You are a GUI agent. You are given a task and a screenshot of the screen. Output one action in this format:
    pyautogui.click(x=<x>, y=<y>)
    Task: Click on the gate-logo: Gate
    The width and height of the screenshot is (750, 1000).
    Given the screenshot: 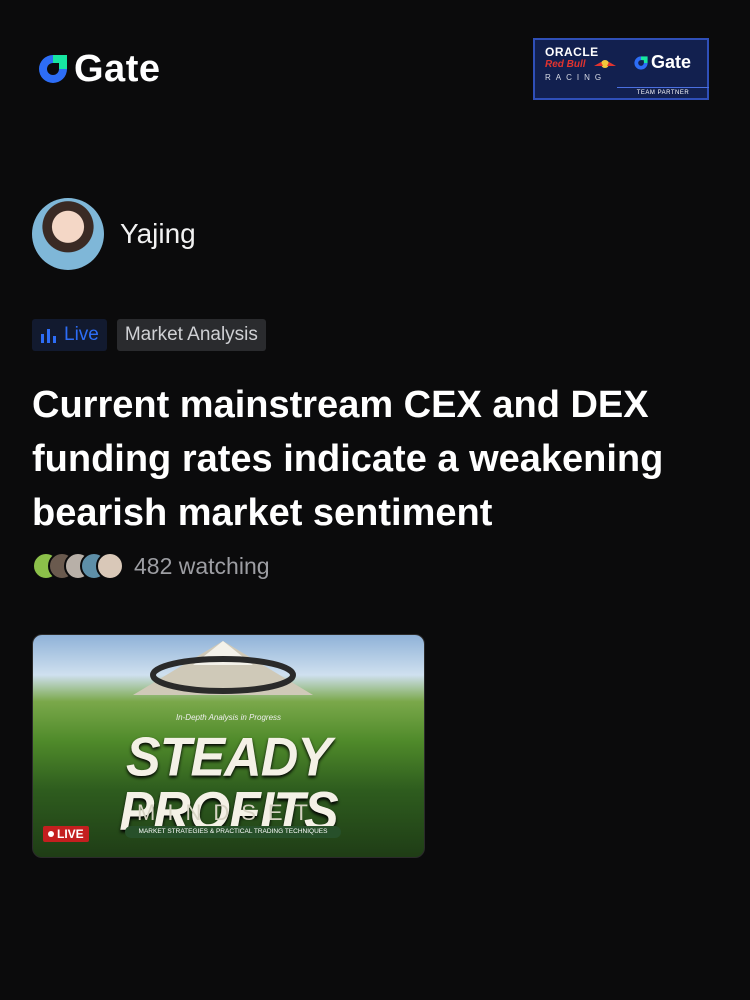 What is the action you would take?
    pyautogui.click(x=98, y=69)
    